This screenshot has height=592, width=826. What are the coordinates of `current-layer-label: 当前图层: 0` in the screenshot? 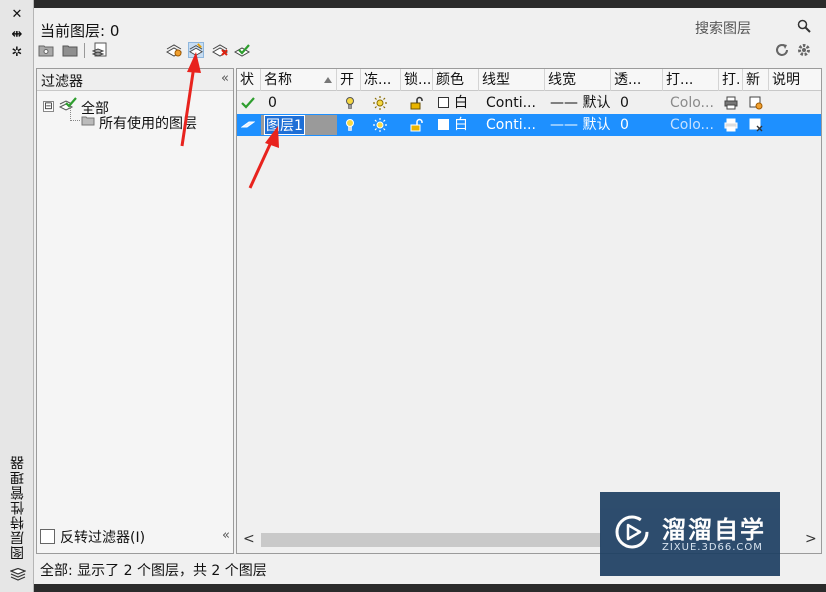 It's located at (80, 31).